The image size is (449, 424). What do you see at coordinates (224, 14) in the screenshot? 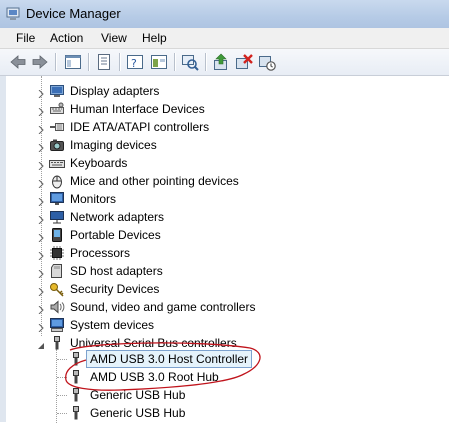
I see `title-bar: Device Manager` at bounding box center [224, 14].